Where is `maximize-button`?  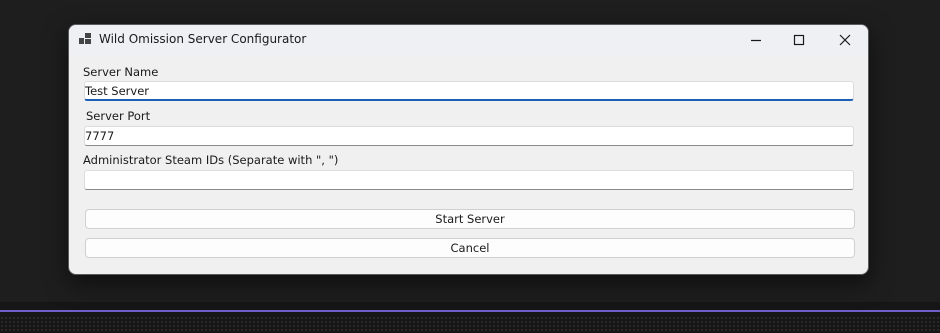
maximize-button is located at coordinates (799, 40).